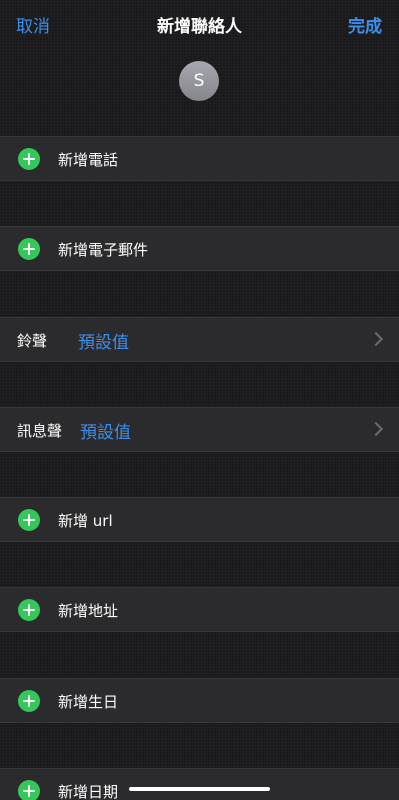 This screenshot has height=800, width=399. Describe the element at coordinates (199, 429) in the screenshot. I see `text-tone-row: 訊息聲 預設值` at that location.